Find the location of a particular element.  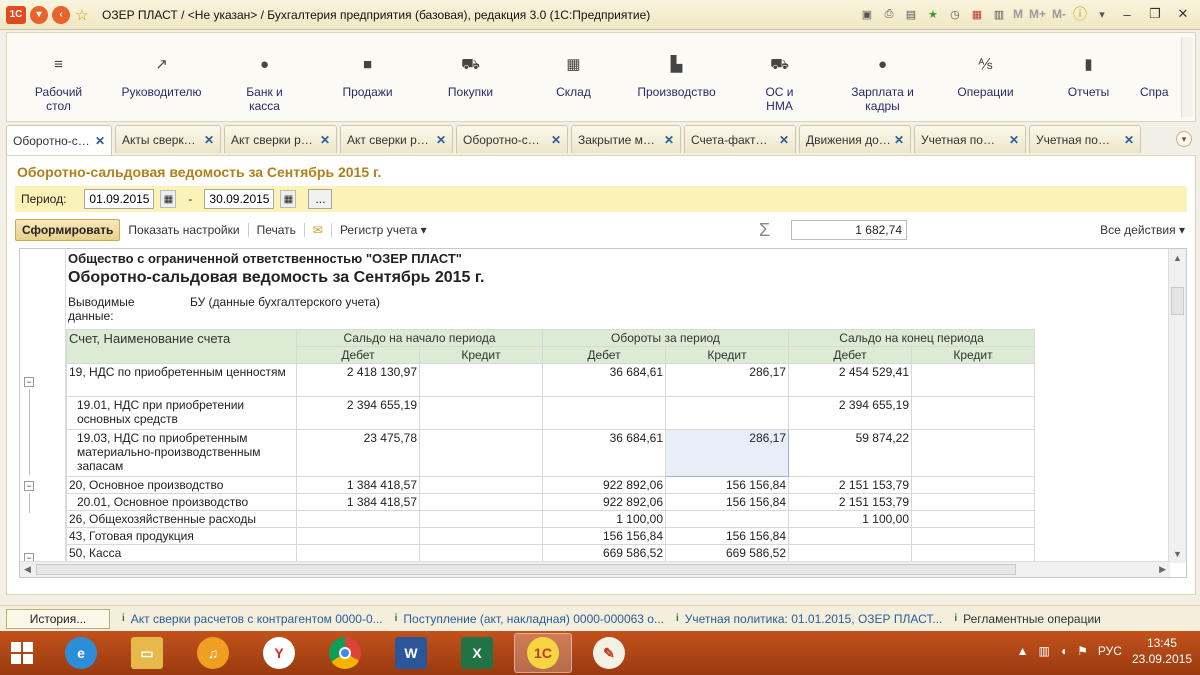

taskbar-explorer: ▭ is located at coordinates (147, 653).